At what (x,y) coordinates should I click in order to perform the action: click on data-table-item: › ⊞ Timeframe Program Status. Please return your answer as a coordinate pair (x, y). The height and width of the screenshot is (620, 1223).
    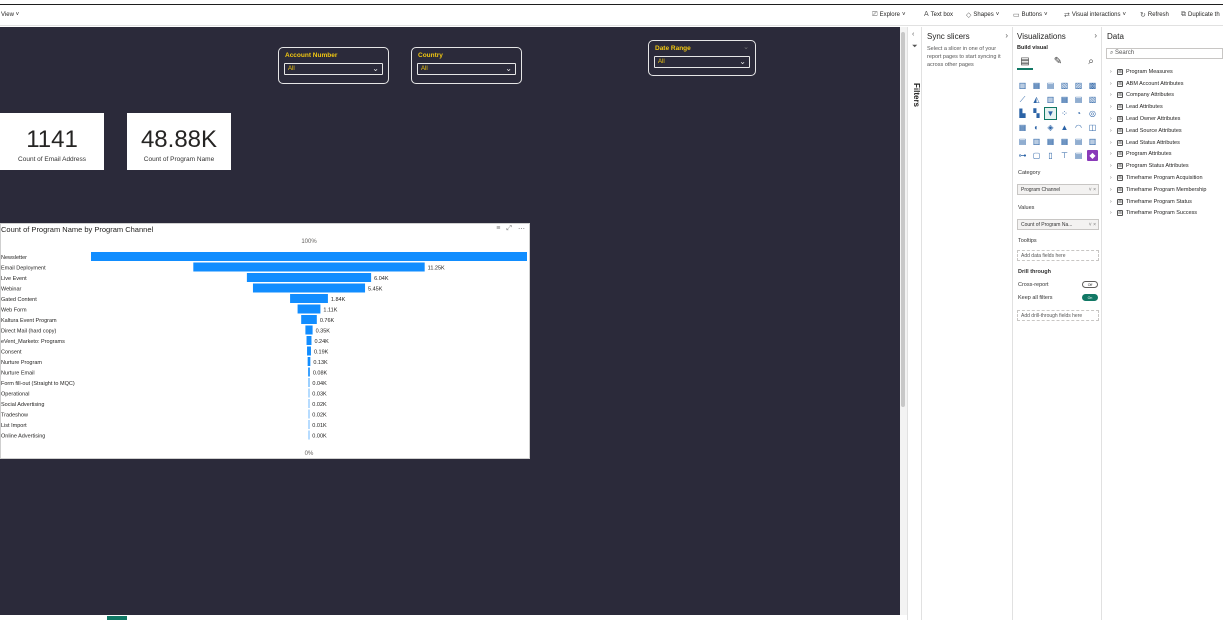
    Looking at the image, I should click on (1166, 202).